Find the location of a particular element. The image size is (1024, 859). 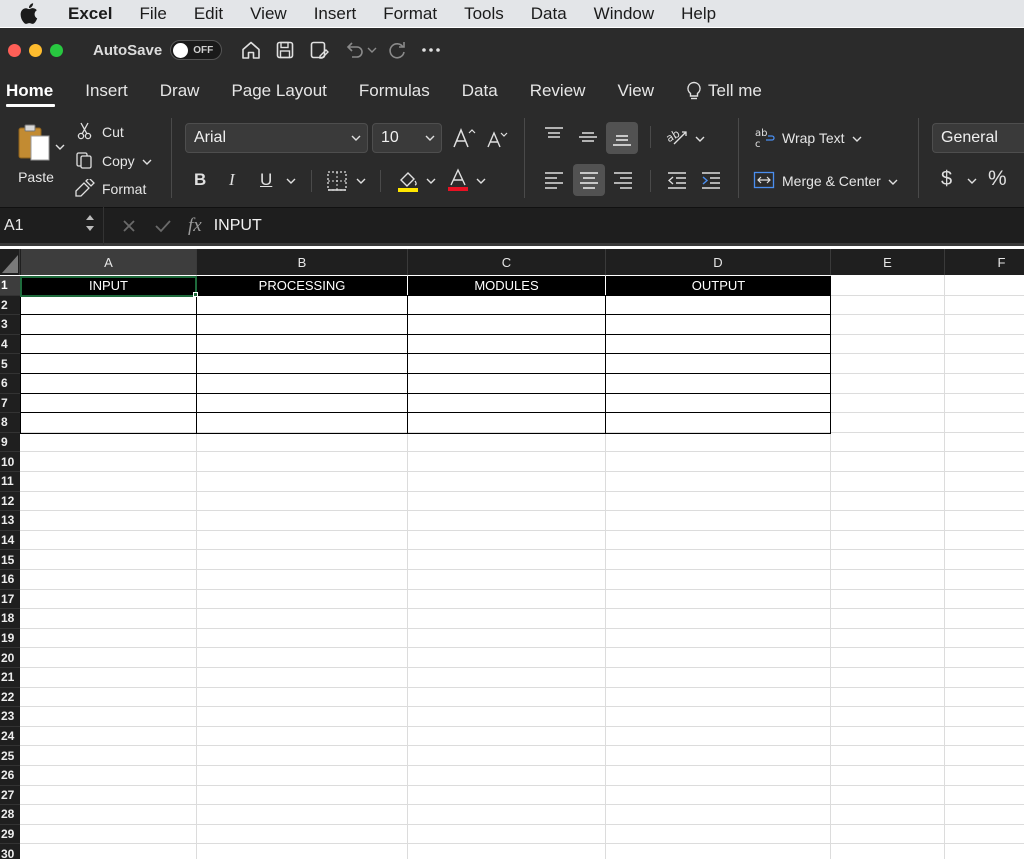

copy-button: Copy is located at coordinates (113, 161).